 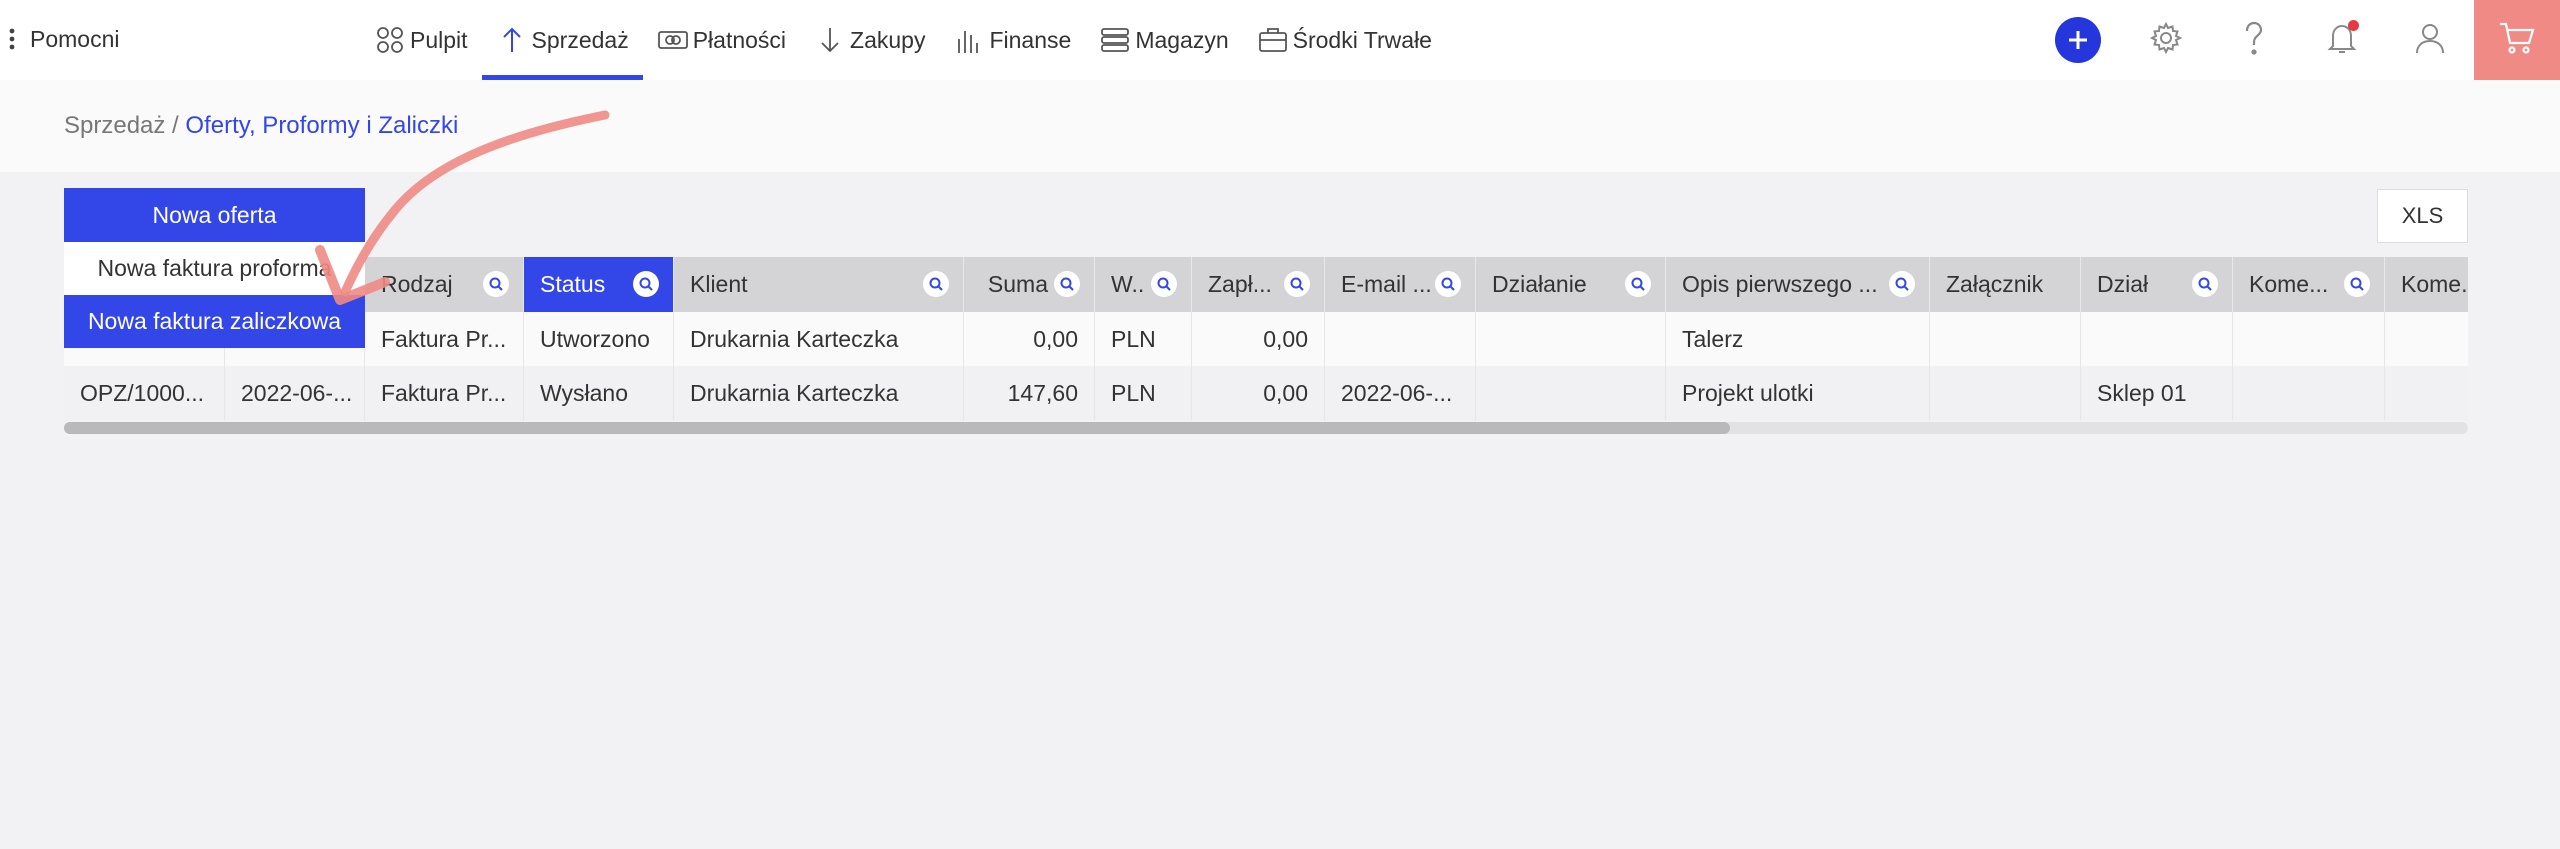 I want to click on question-mark-icon, so click(x=2254, y=40).